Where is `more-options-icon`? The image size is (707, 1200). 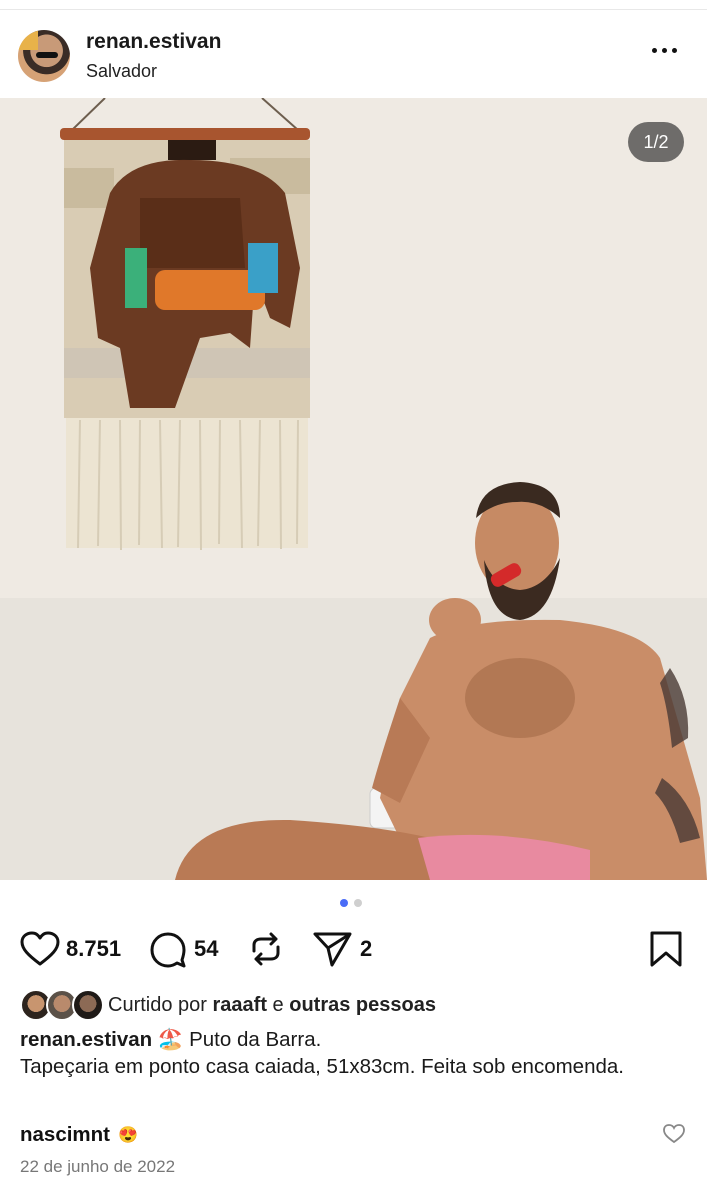 more-options-icon is located at coordinates (669, 54).